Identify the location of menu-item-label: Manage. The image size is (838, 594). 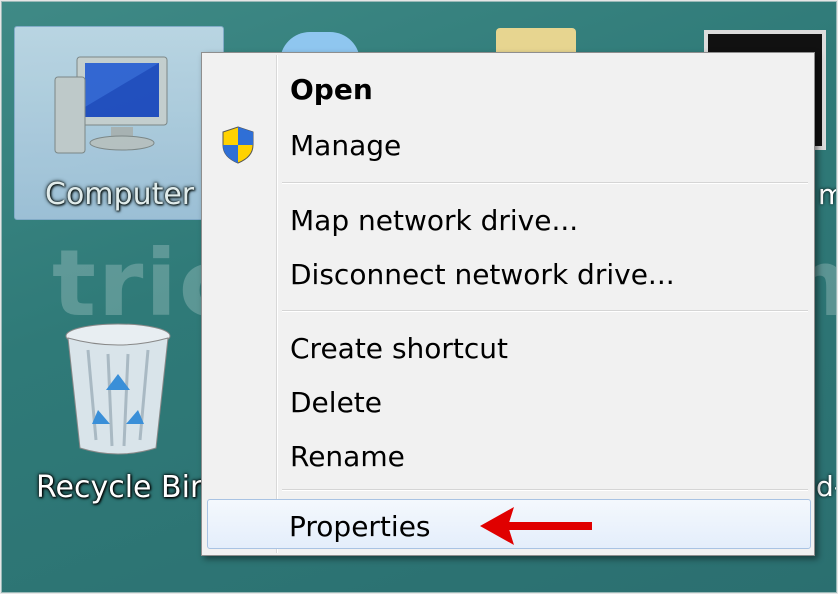
(346, 145).